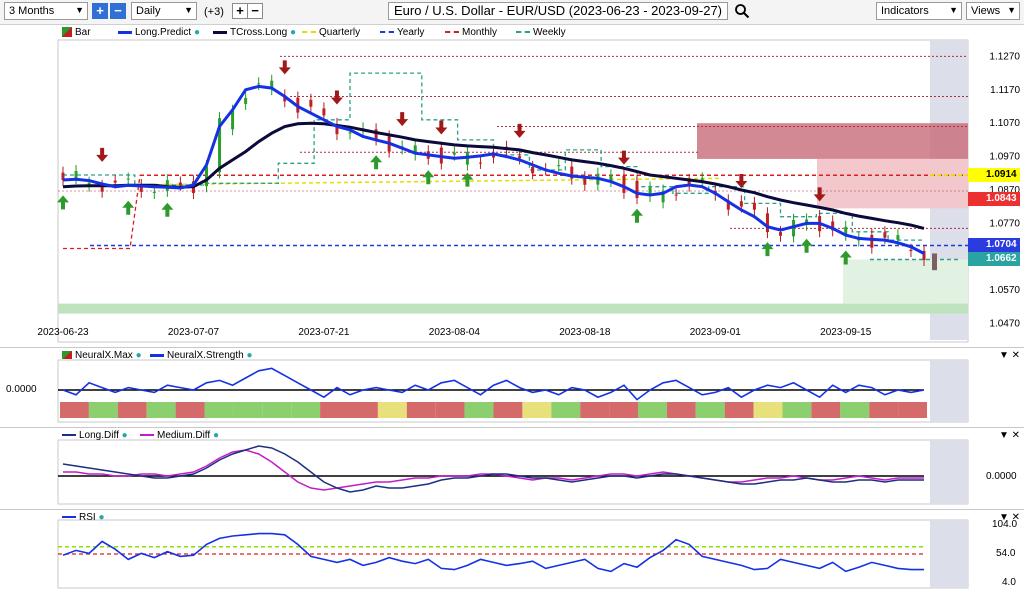  What do you see at coordinates (1001, 476) in the screenshot?
I see `diff-zero-label: 0.0000` at bounding box center [1001, 476].